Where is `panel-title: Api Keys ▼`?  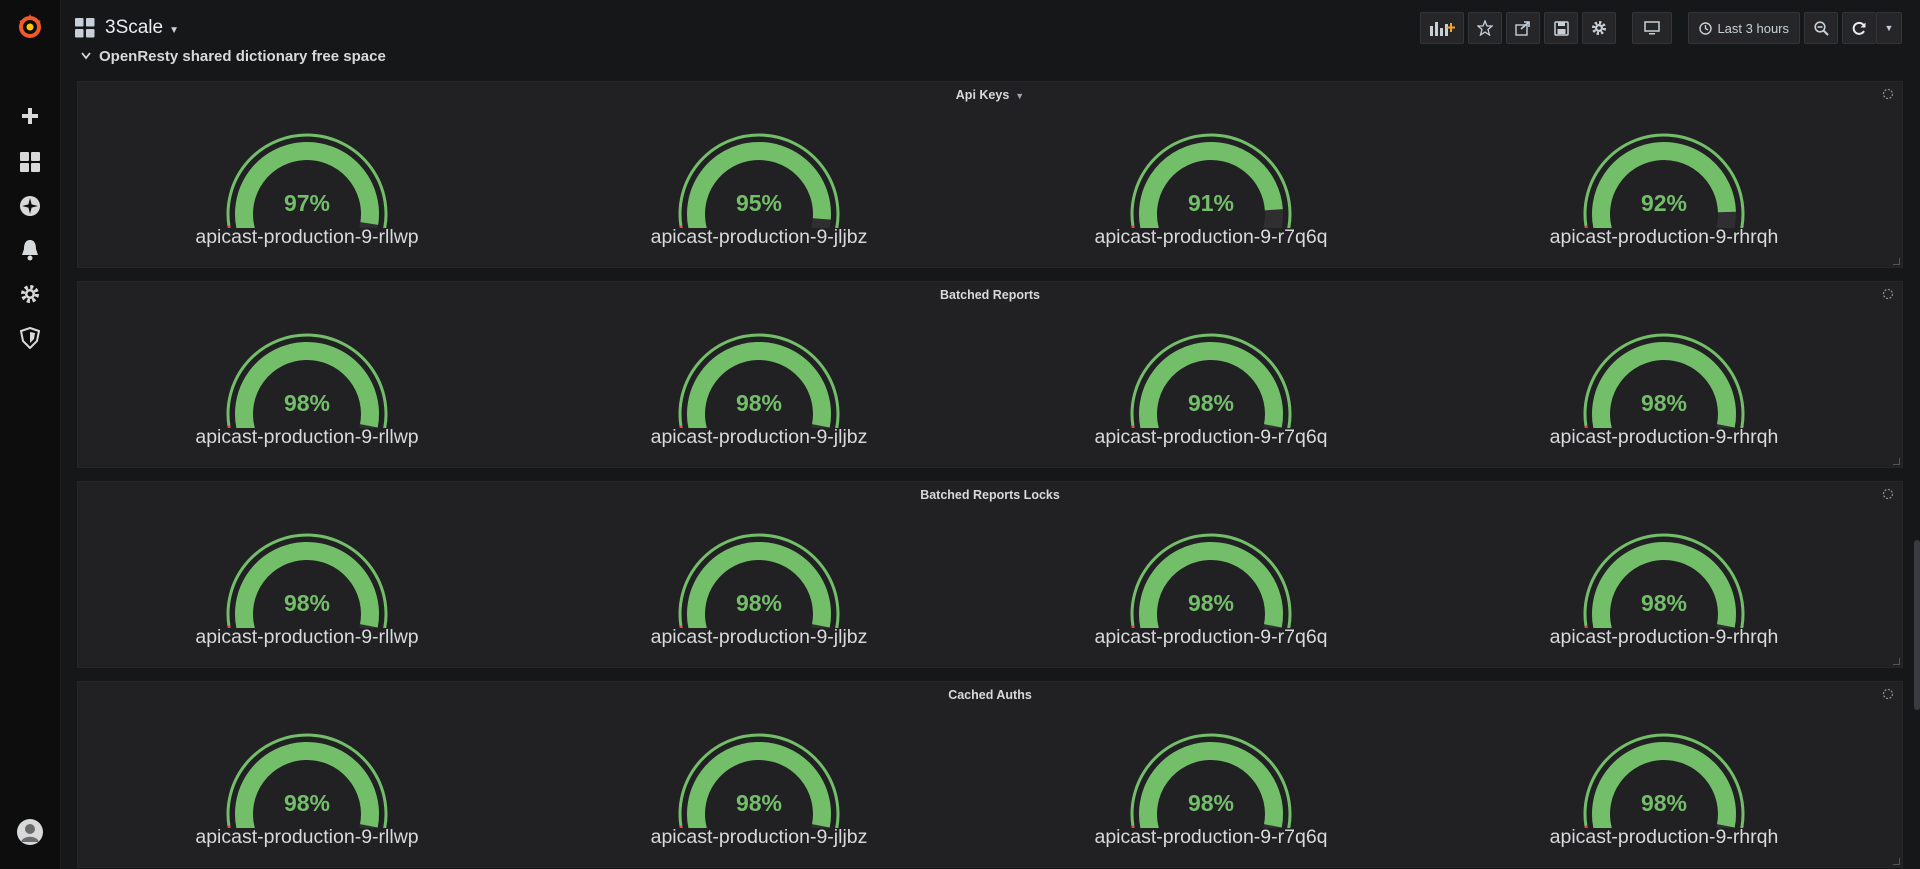
panel-title: Api Keys ▼ is located at coordinates (990, 95).